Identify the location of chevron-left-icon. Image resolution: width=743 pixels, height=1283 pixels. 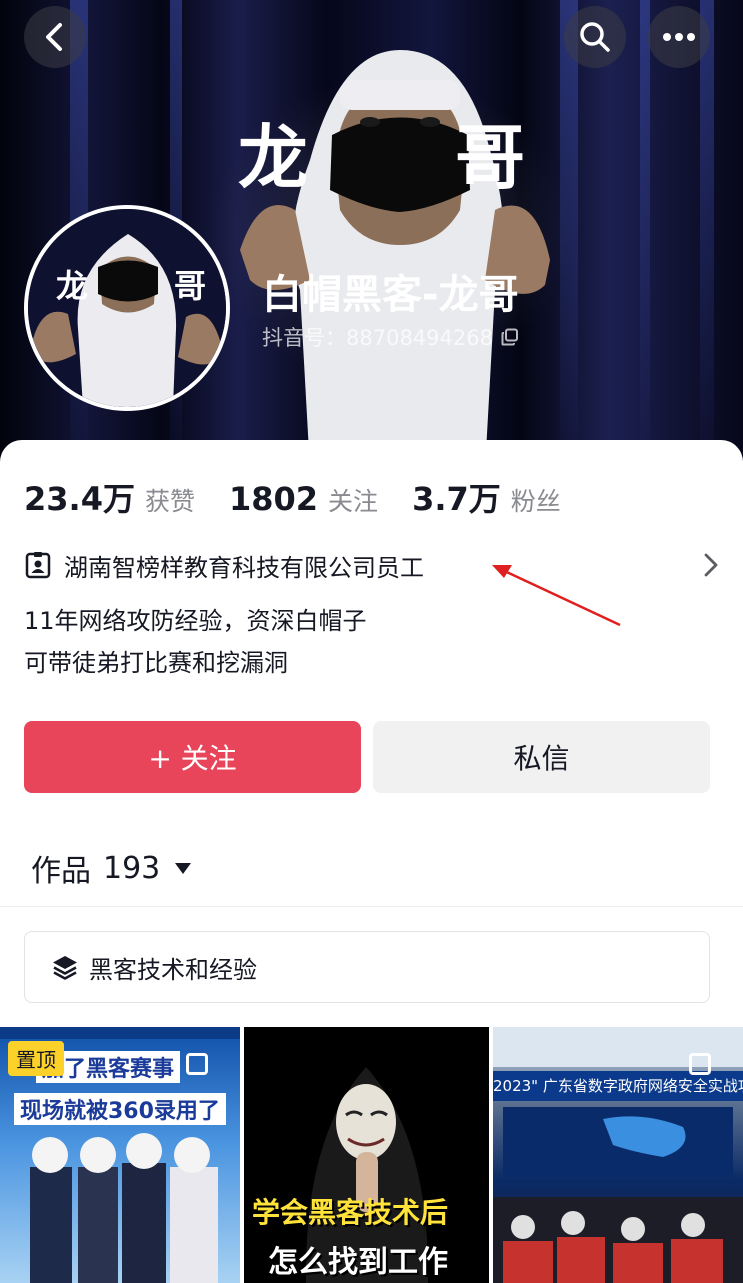
(54, 37).